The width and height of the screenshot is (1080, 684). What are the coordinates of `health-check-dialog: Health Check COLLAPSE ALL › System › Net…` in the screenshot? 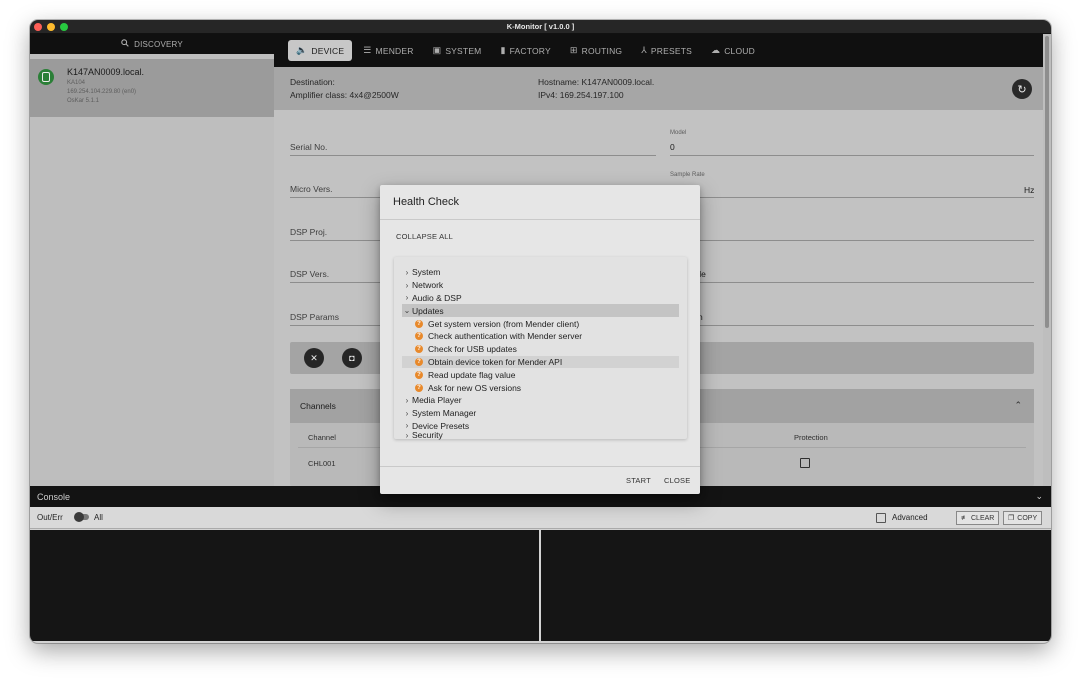 It's located at (540, 339).